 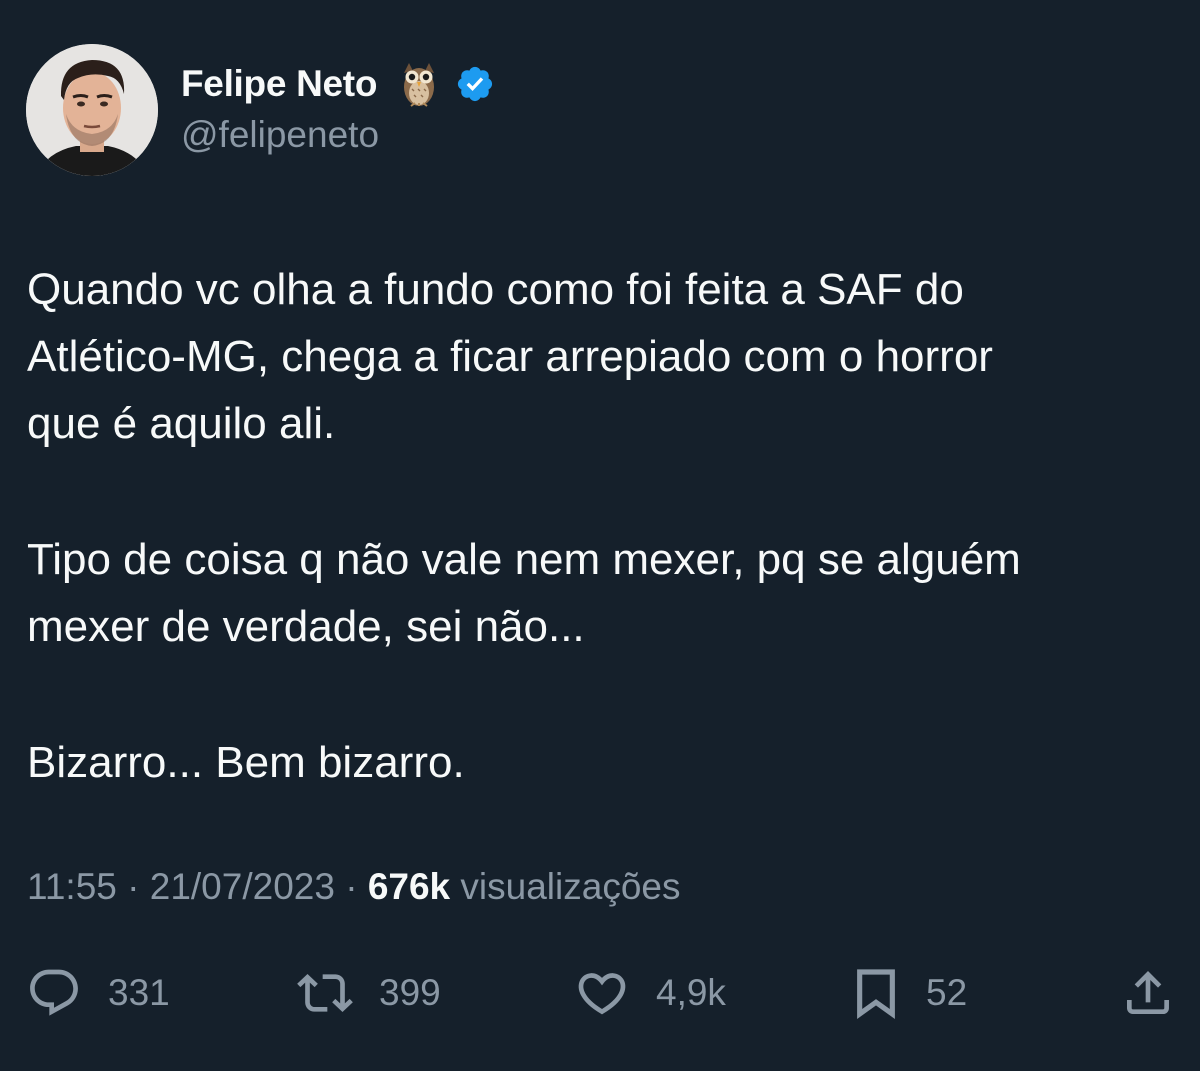 What do you see at coordinates (650, 993) in the screenshot?
I see `like-button: 4,9k` at bounding box center [650, 993].